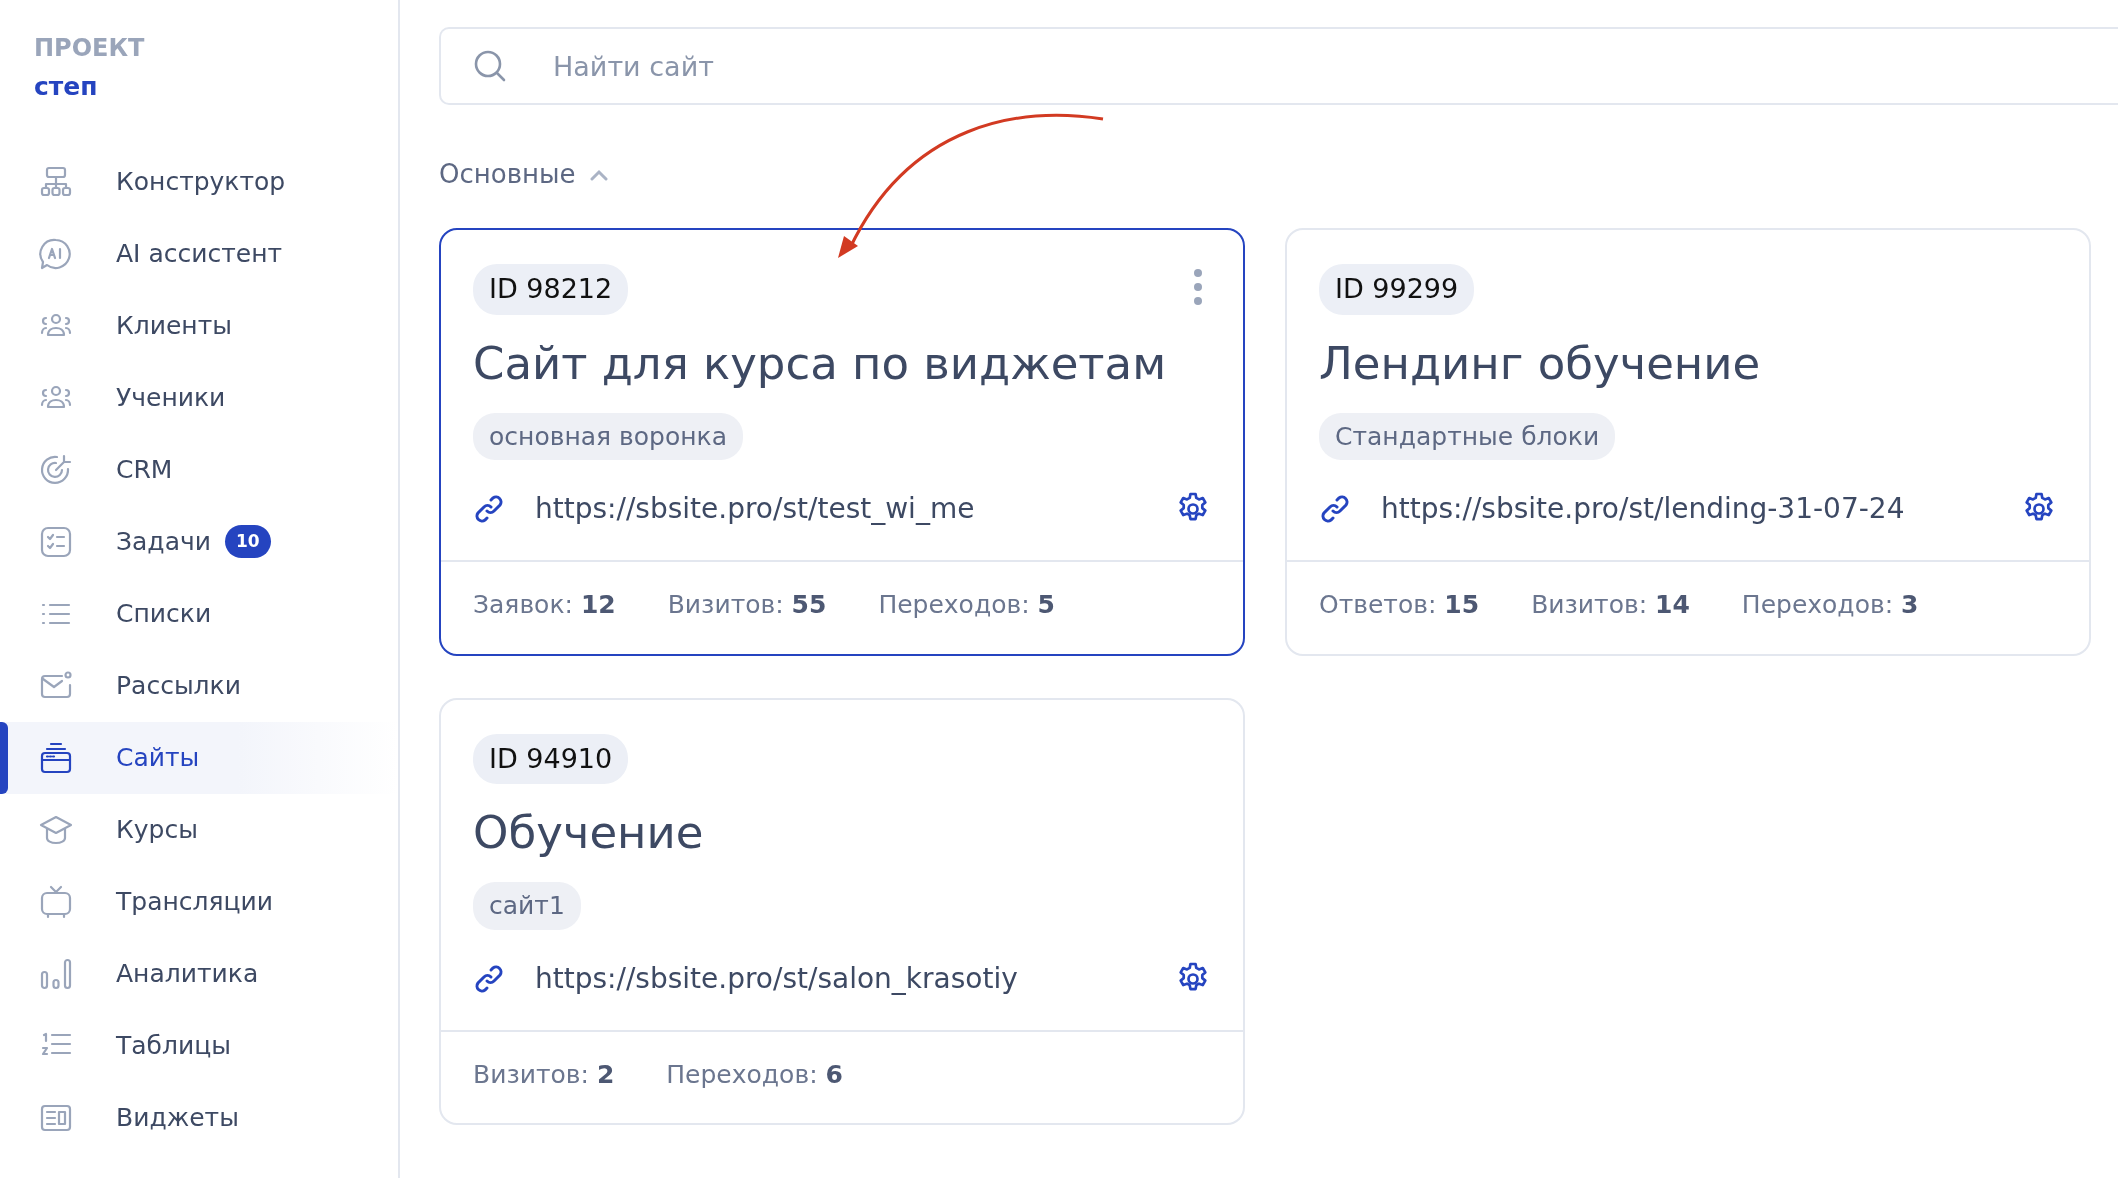  I want to click on stat-text: Визитов: 2, so click(544, 1074).